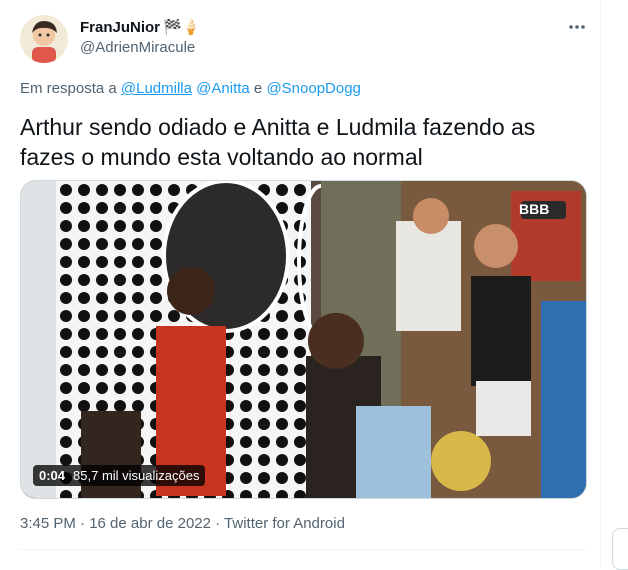  I want to click on video-views: 85,7 mil visualizações, so click(136, 475).